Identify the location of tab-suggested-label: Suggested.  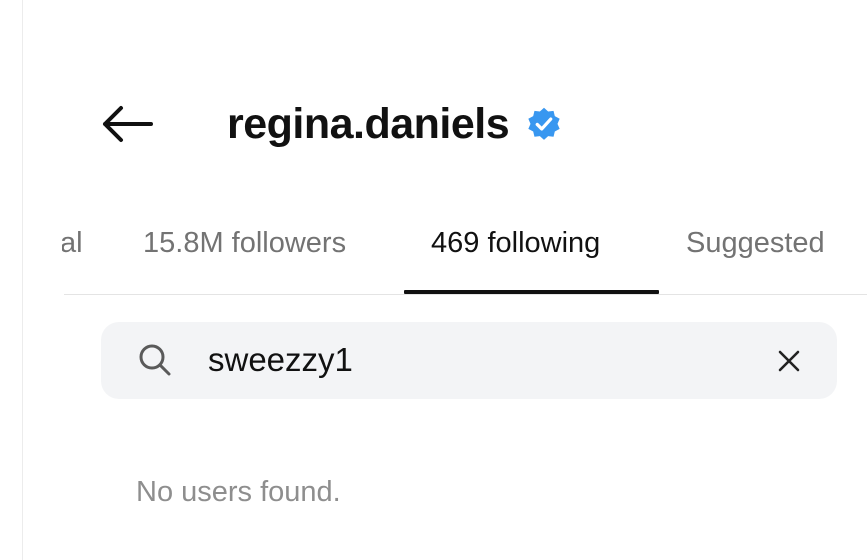
(755, 242).